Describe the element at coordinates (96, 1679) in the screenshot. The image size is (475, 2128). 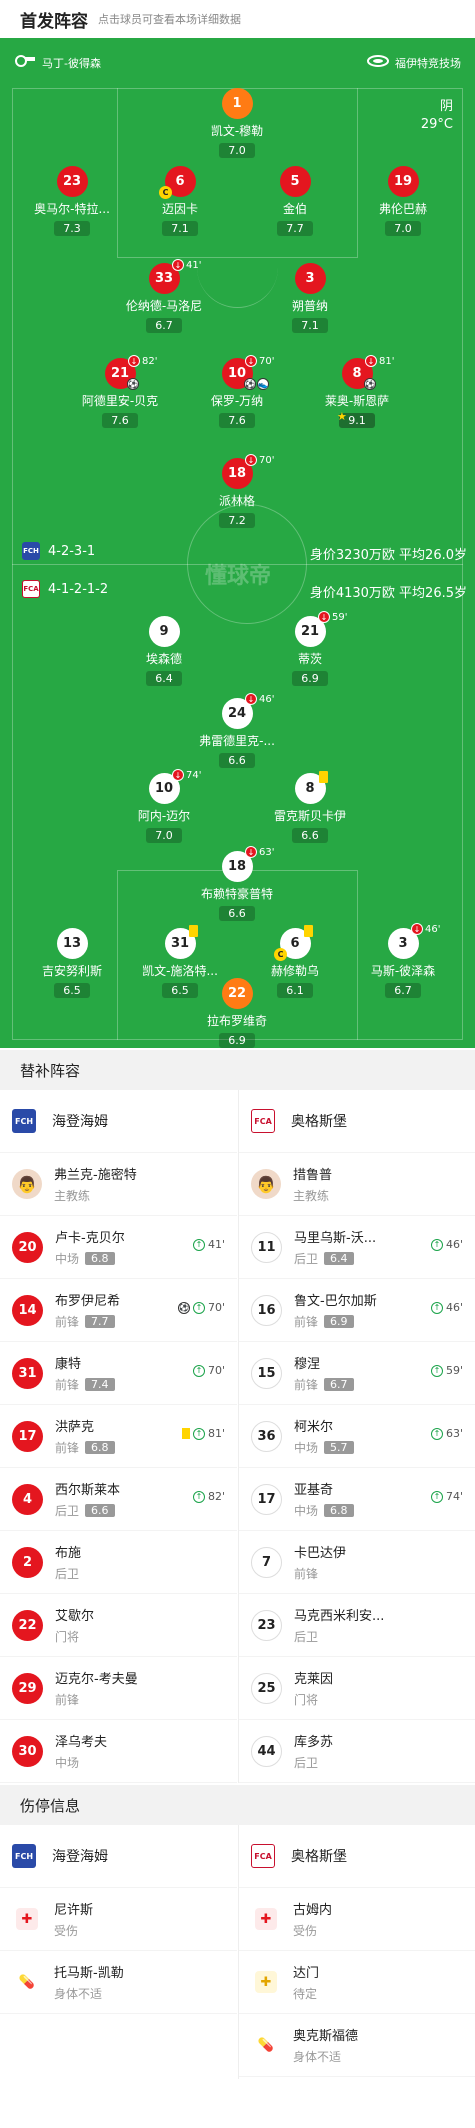
I see `player-name: 迈克尔-考夫曼` at that location.